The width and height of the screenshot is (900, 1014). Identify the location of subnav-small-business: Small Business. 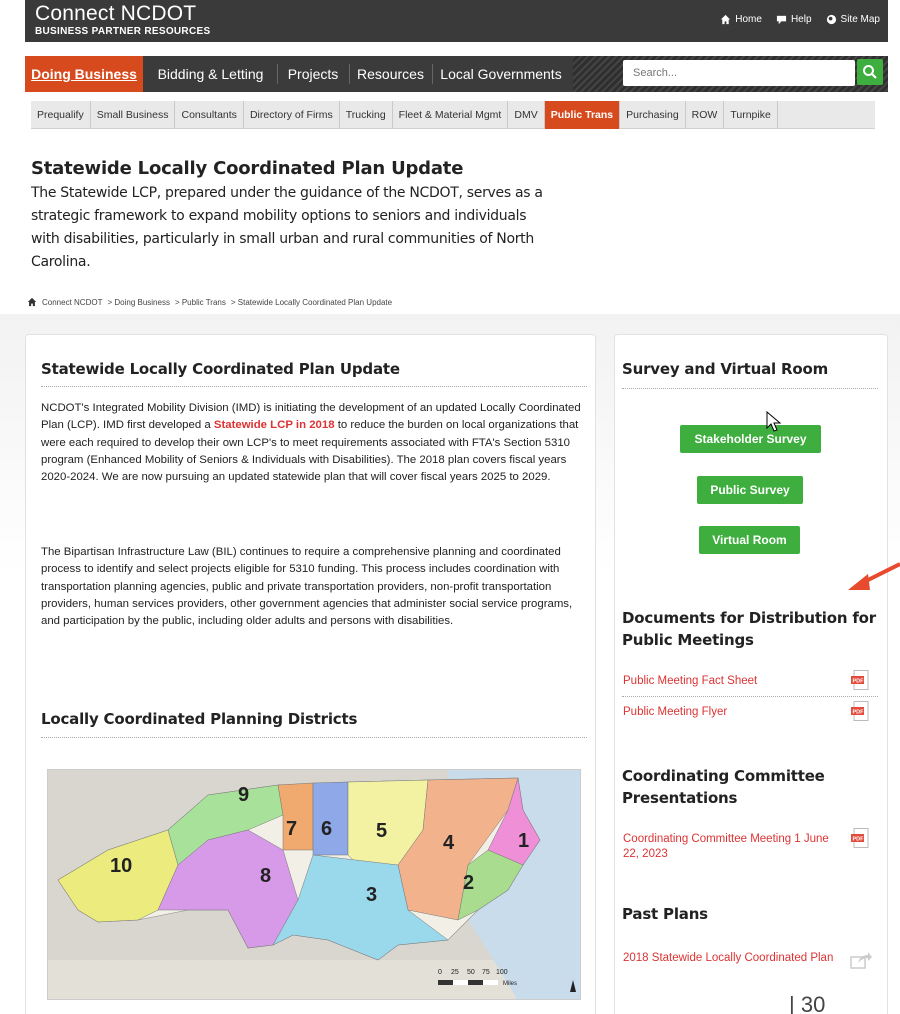
(133, 115).